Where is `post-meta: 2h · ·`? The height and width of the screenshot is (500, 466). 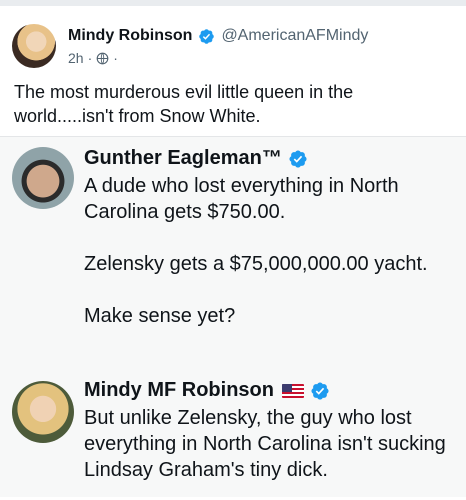
post-meta: 2h · · is located at coordinates (93, 58).